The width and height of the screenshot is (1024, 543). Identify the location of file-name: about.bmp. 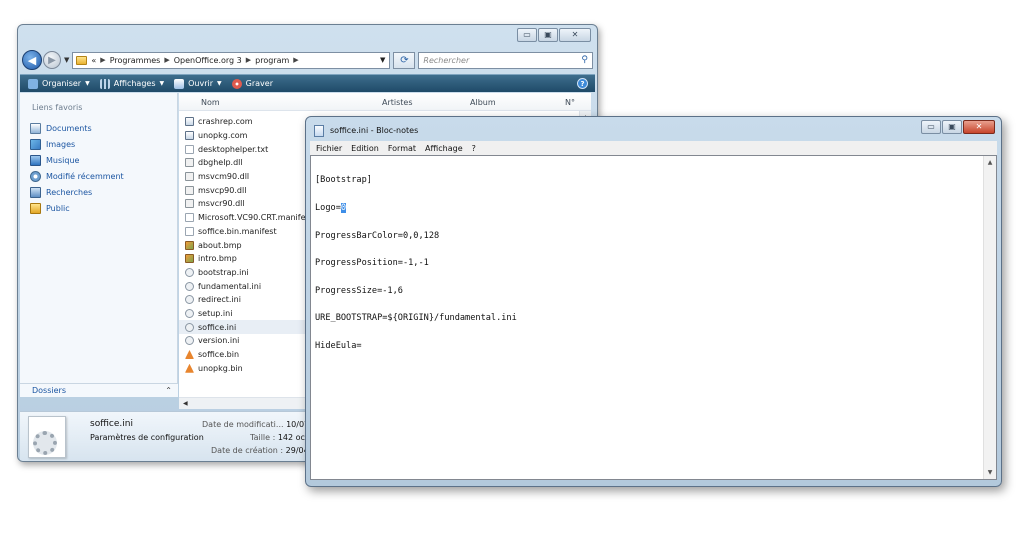
(220, 245).